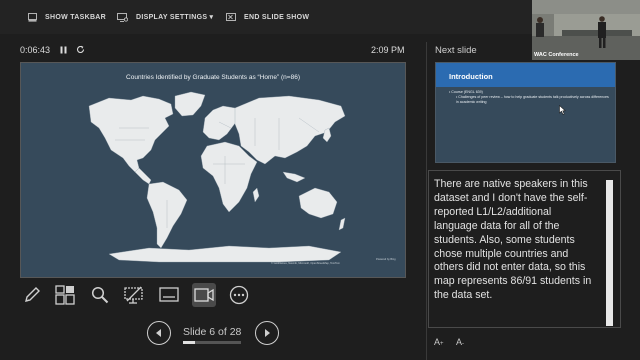 The image size is (640, 360). What do you see at coordinates (80, 49) in the screenshot?
I see `restart-timer-icon` at bounding box center [80, 49].